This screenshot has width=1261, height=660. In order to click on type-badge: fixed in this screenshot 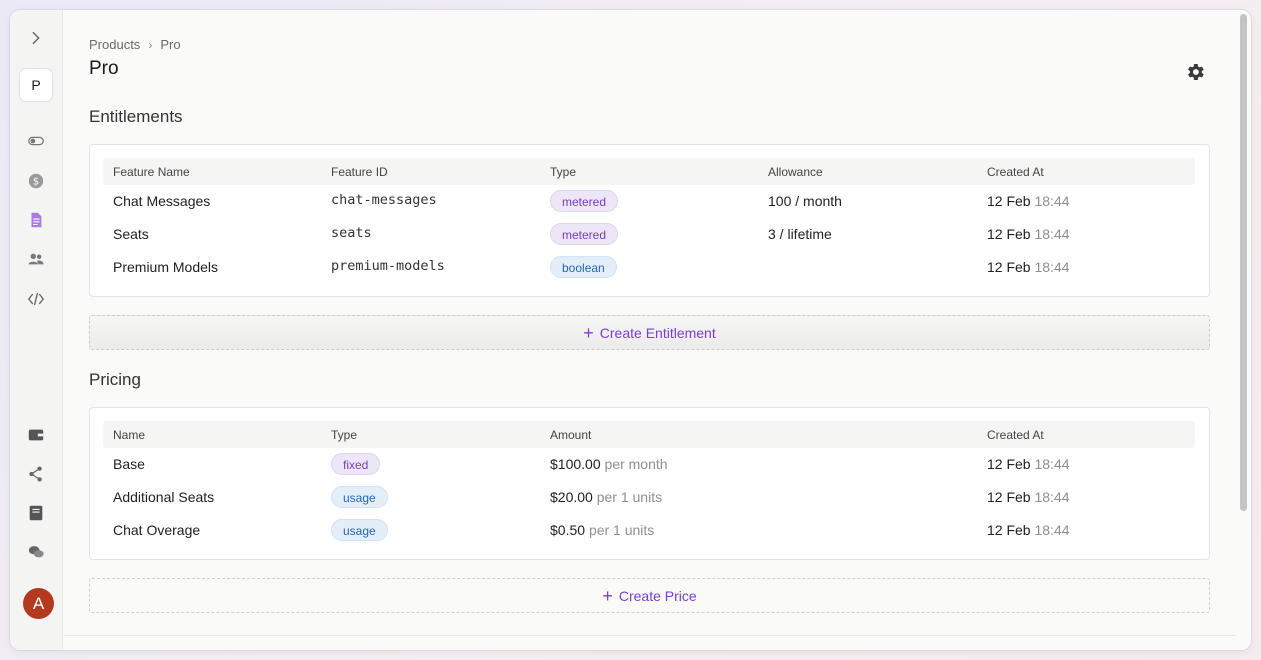, I will do `click(356, 464)`.